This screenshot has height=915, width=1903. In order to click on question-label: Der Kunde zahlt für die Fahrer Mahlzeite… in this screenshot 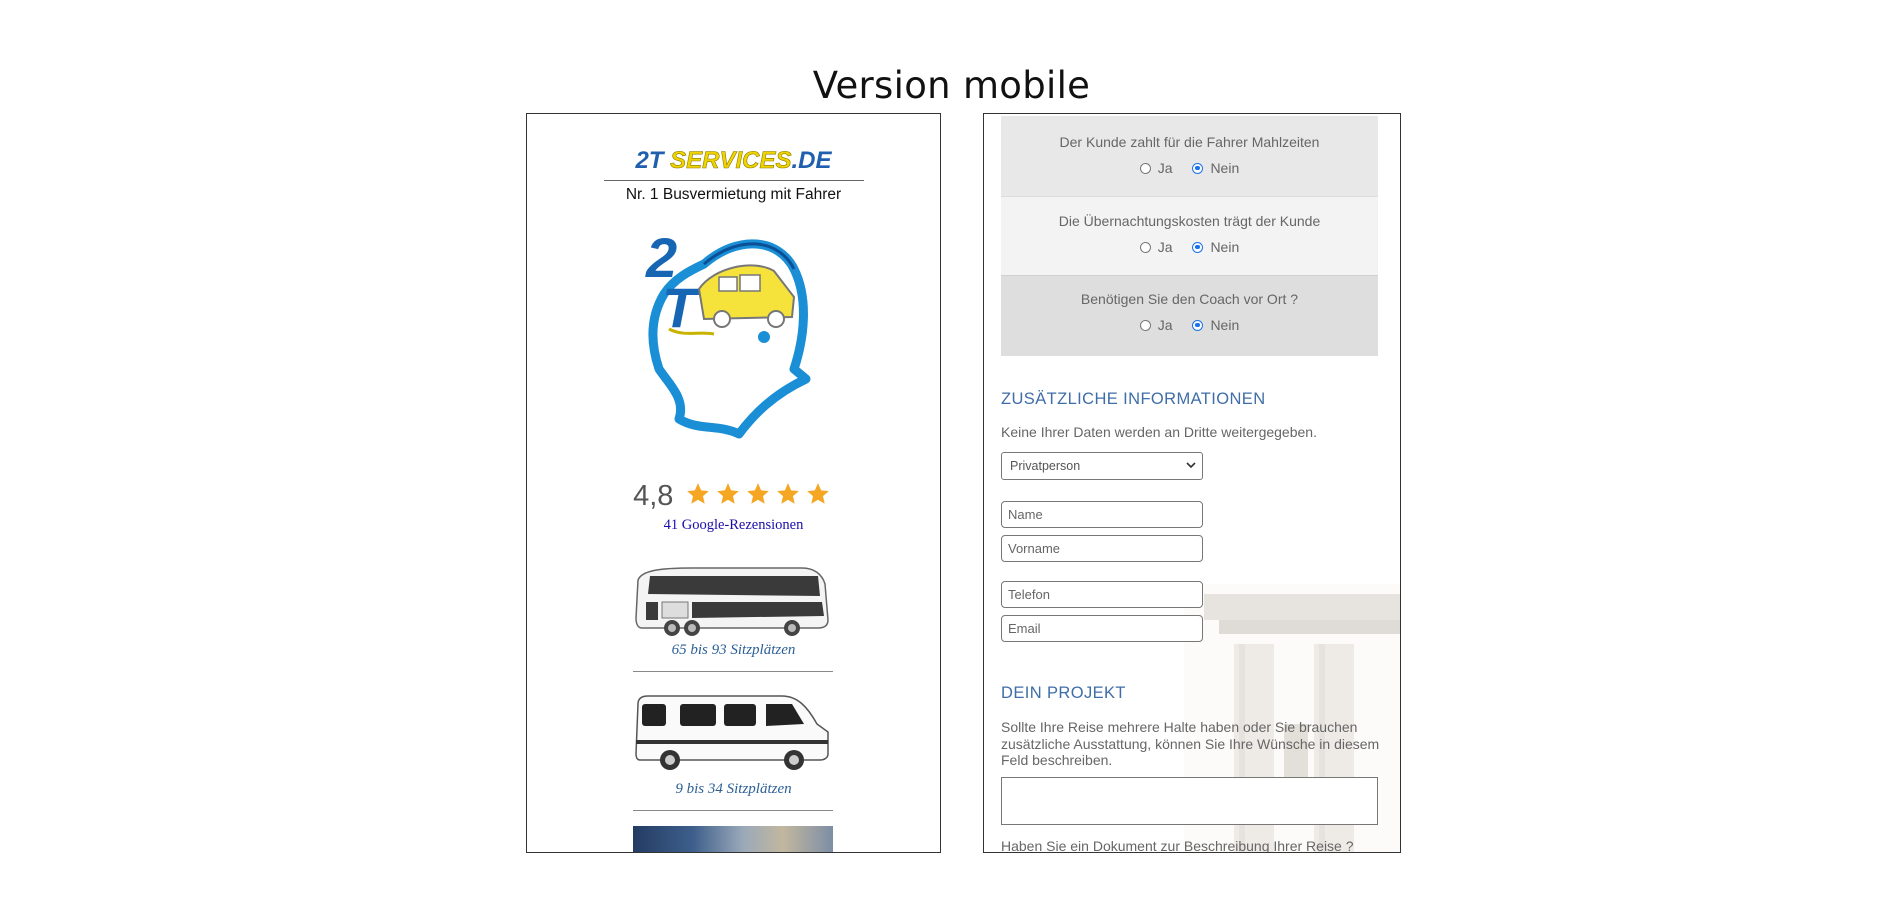, I will do `click(1189, 142)`.